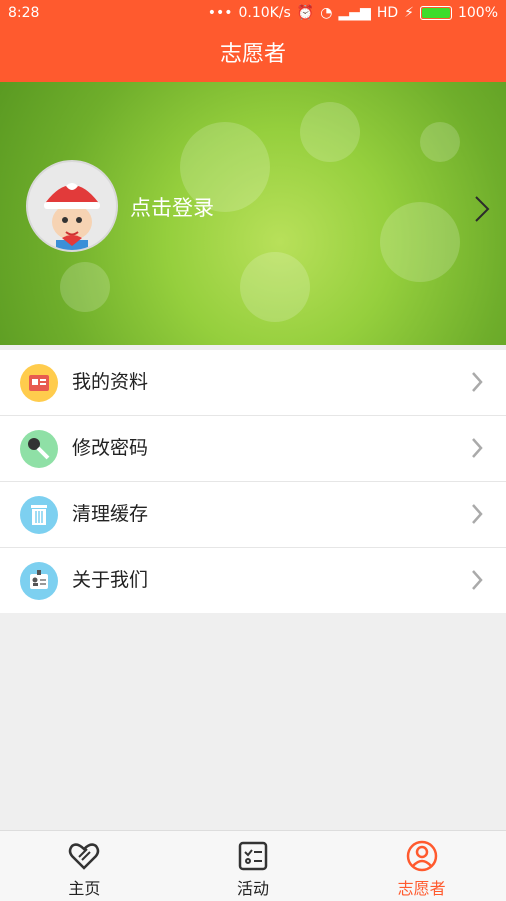  What do you see at coordinates (253, 888) in the screenshot?
I see `tab-label: 活动` at bounding box center [253, 888].